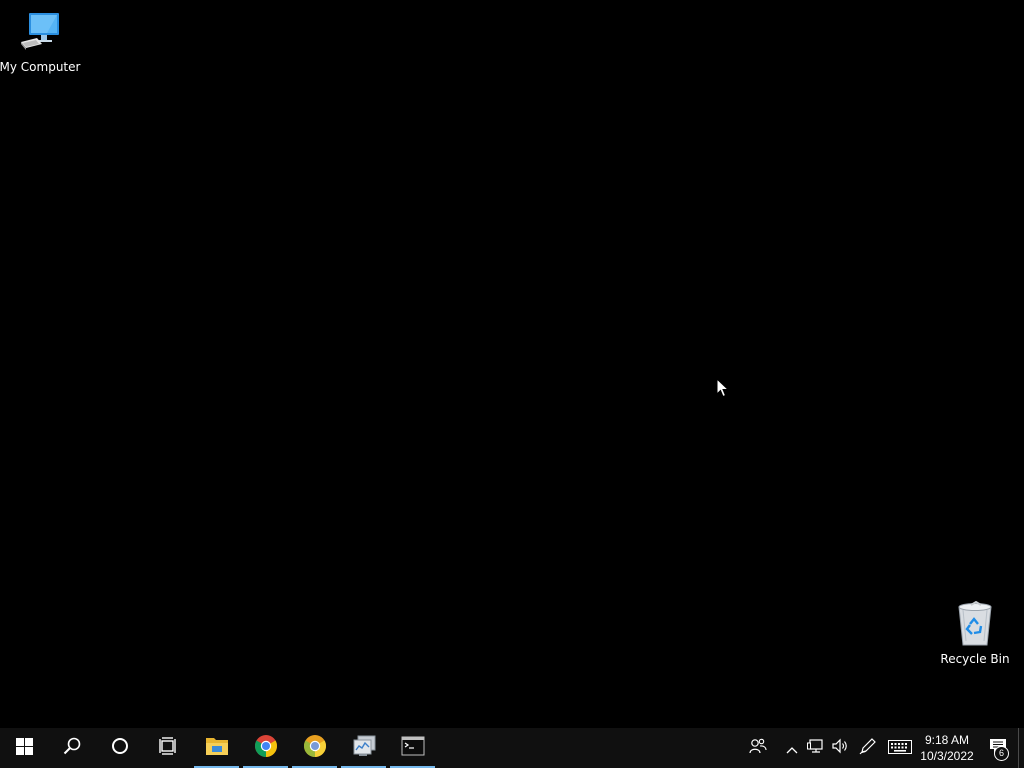 The width and height of the screenshot is (1024, 768). I want to click on action-center-button: 6, so click(998, 748).